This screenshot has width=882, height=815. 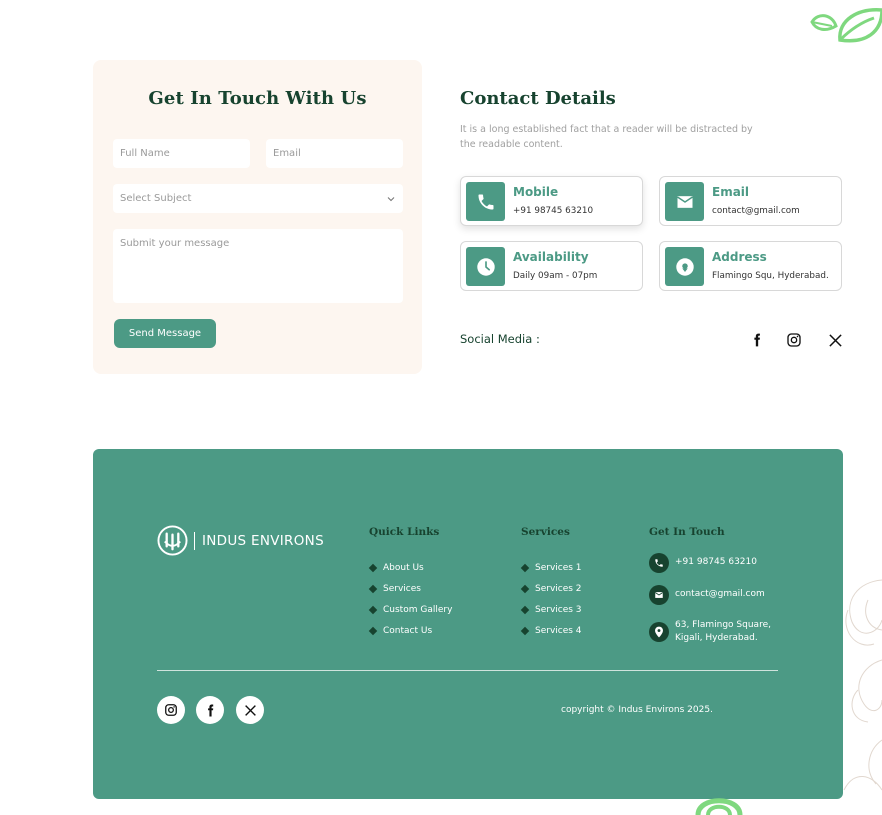 What do you see at coordinates (145, 153) in the screenshot?
I see `full-name-placeholder: Full Name` at bounding box center [145, 153].